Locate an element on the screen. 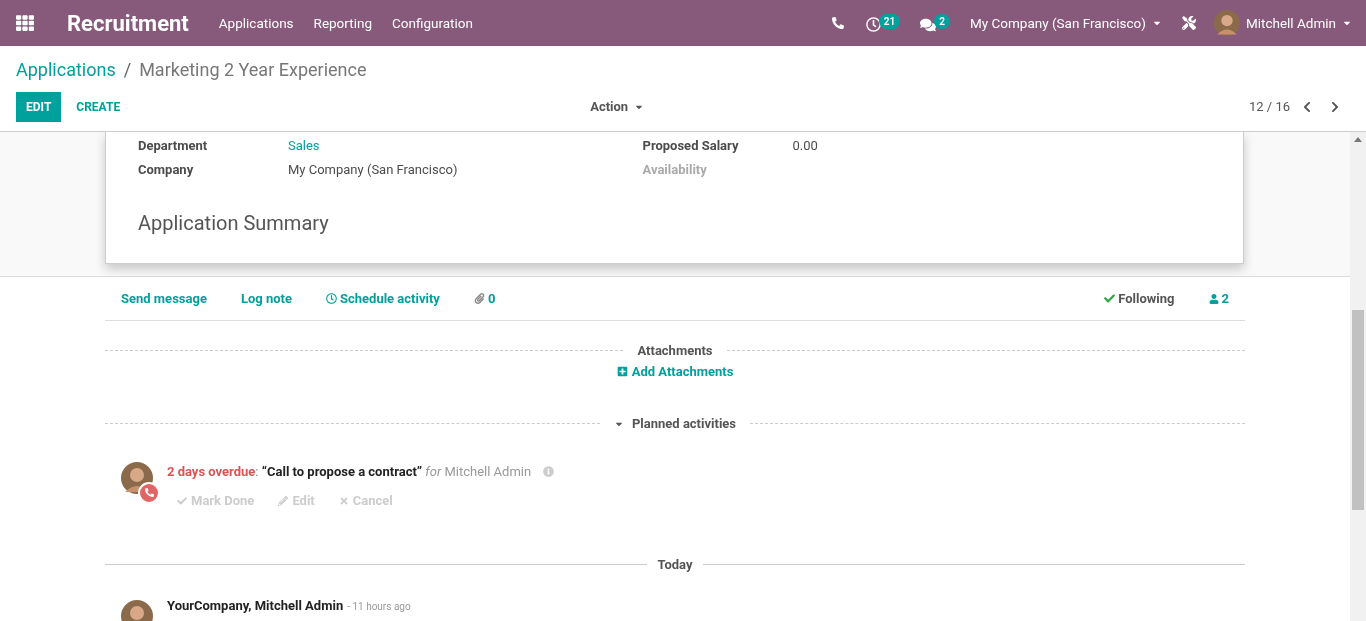 The height and width of the screenshot is (621, 1366). message-time: - 11 hours ago is located at coordinates (379, 606).